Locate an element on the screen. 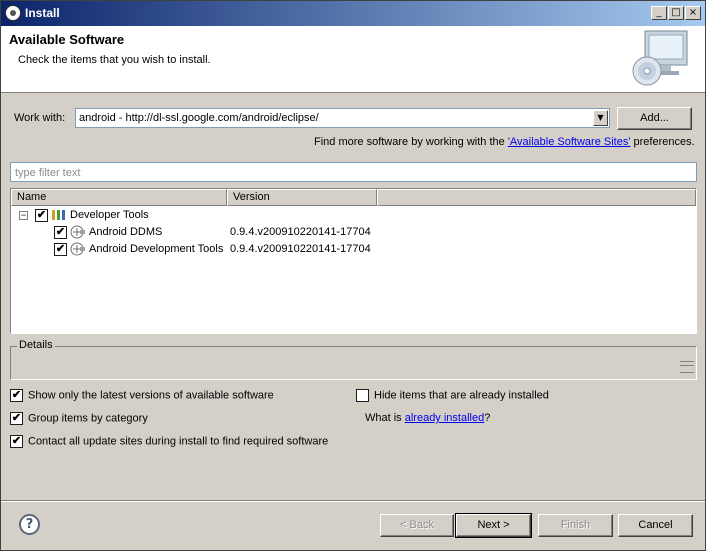 This screenshot has width=706, height=551. cancel-button: Cancel is located at coordinates (655, 525).